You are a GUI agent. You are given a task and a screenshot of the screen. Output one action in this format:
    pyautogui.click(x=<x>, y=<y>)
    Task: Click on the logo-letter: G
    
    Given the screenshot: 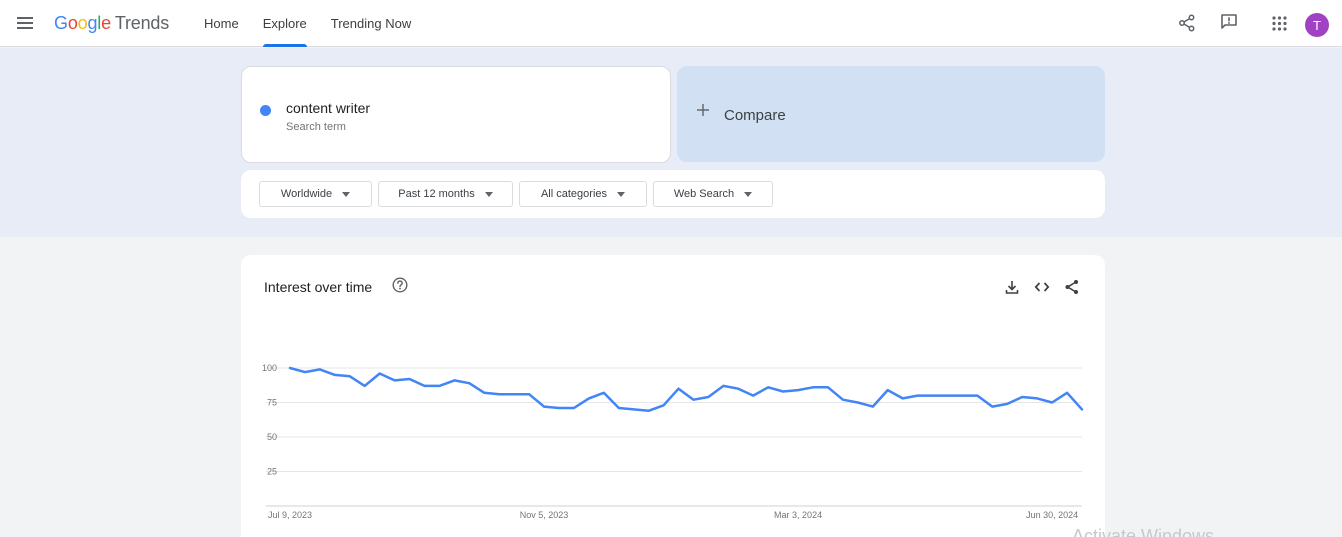 What is the action you would take?
    pyautogui.click(x=61, y=23)
    